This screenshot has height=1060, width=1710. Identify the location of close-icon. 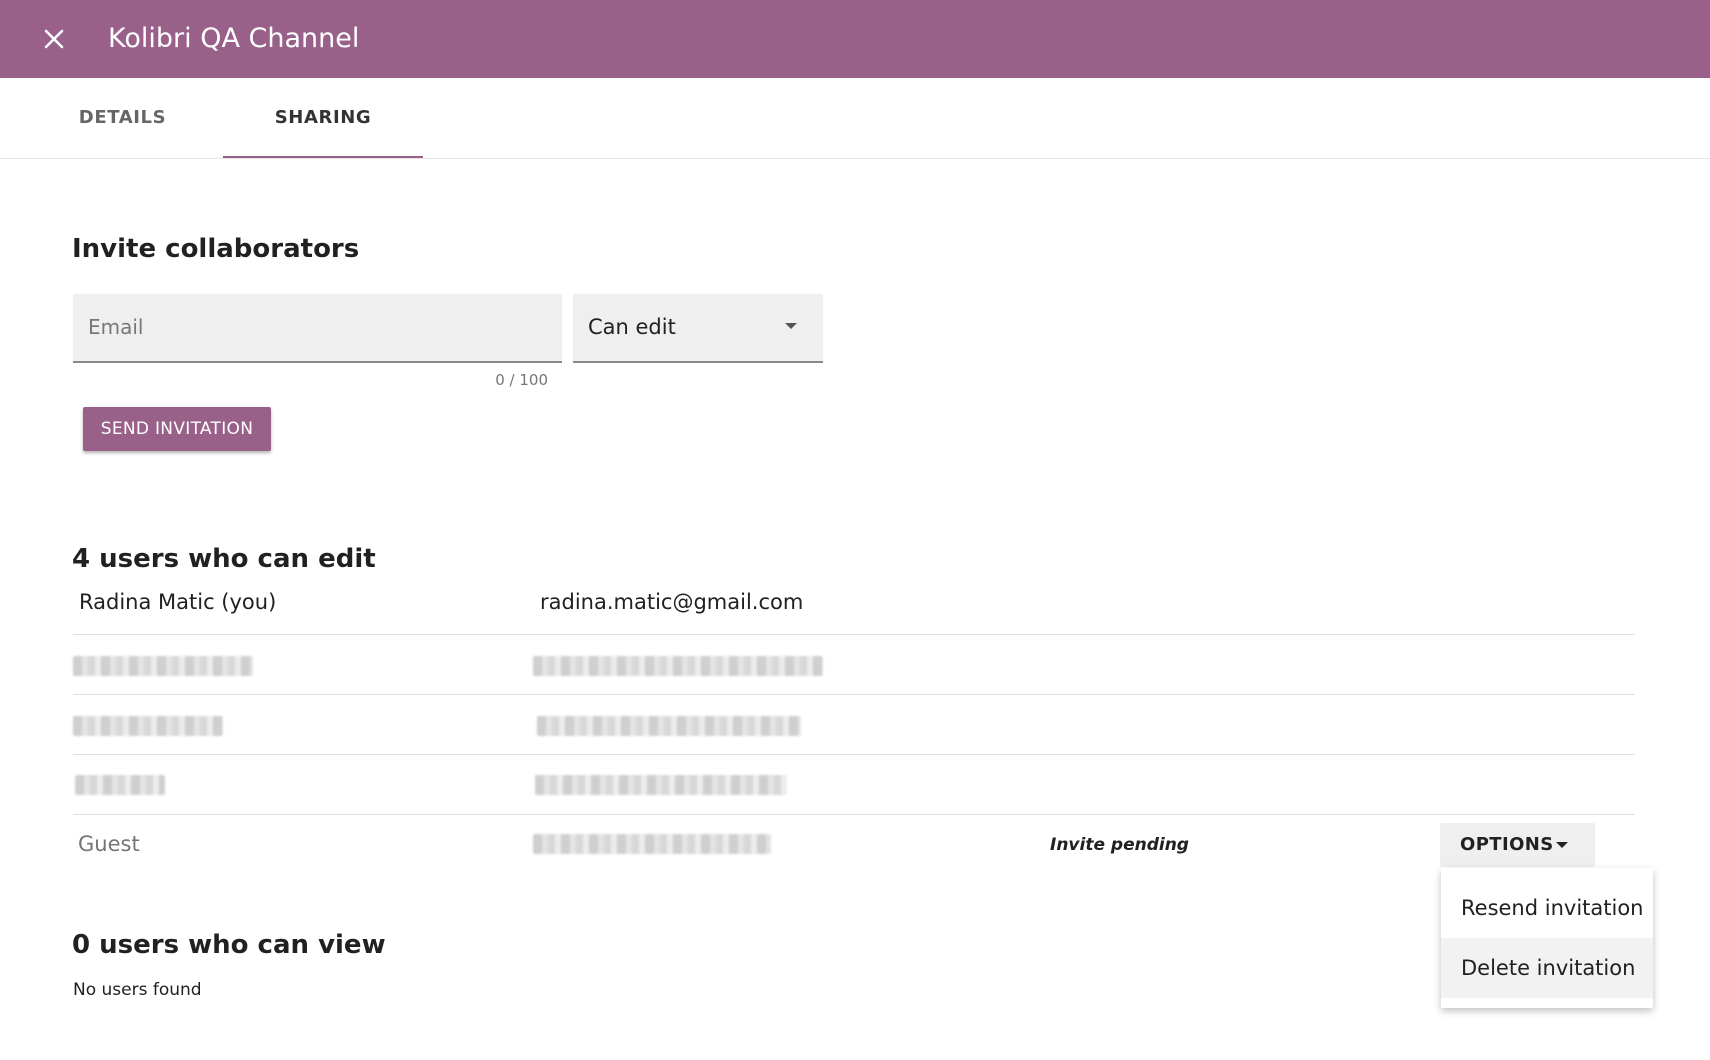
(54, 39).